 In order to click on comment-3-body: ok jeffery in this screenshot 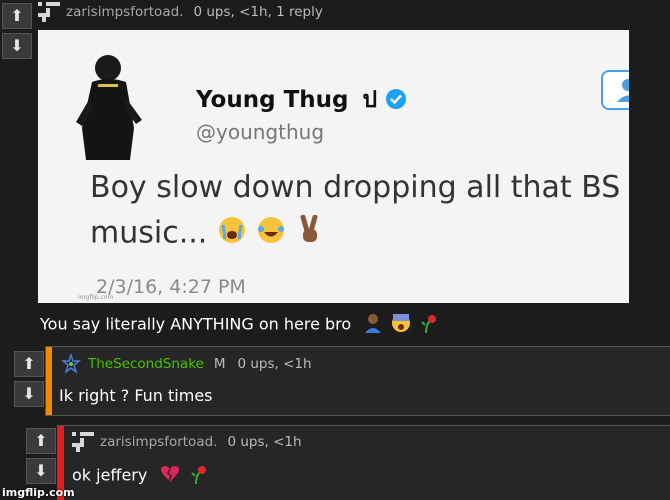, I will do `click(141, 476)`.